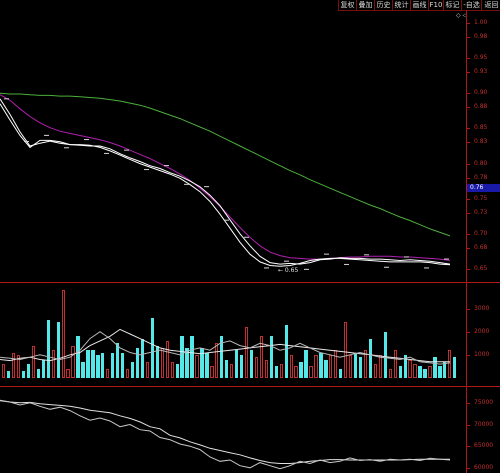  I want to click on indicator-line, so click(225, 434).